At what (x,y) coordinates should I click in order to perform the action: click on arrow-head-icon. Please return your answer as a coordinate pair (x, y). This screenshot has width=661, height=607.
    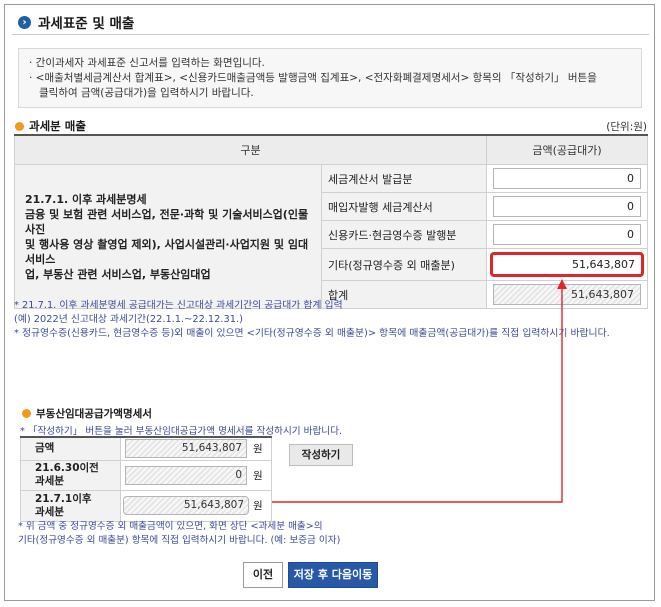
    Looking at the image, I should click on (562, 284).